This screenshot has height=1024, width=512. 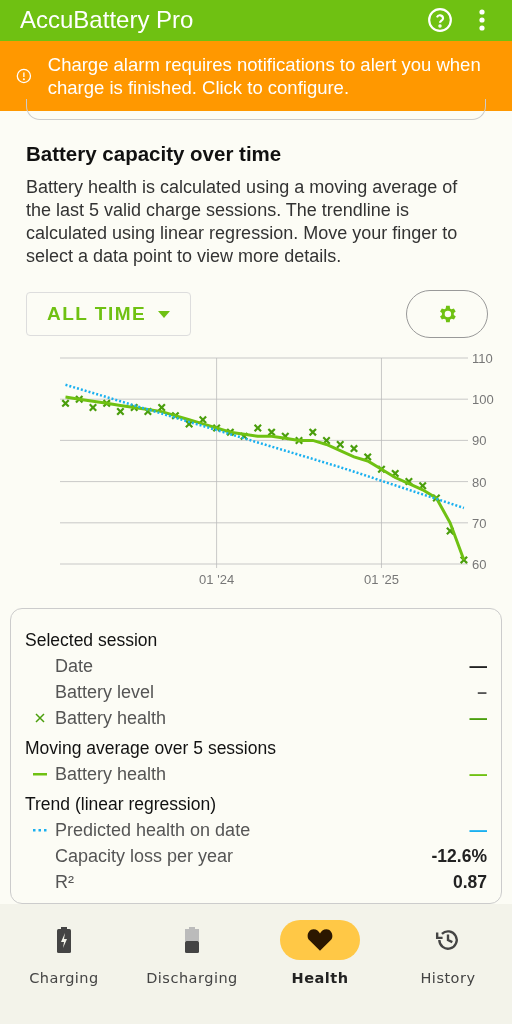 I want to click on legend-label: Battery level, so click(x=105, y=692).